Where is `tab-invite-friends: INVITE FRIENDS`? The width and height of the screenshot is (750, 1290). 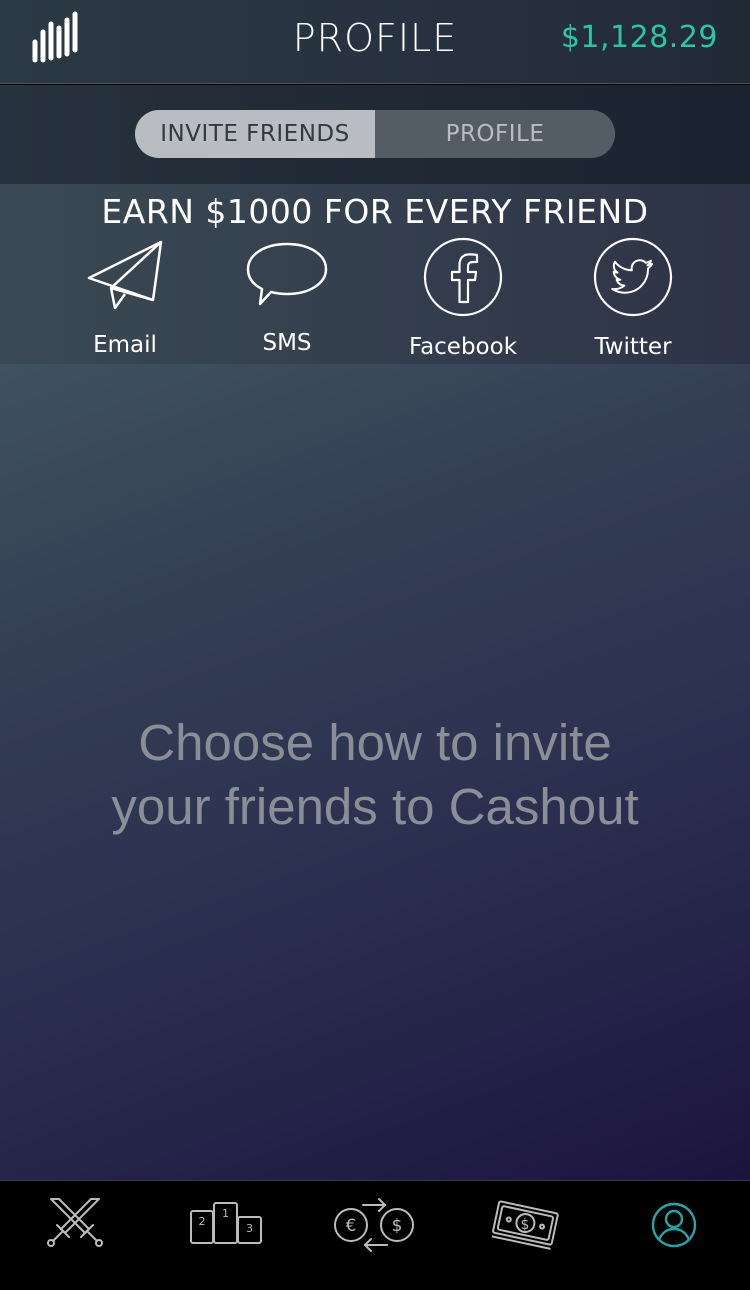 tab-invite-friends: INVITE FRIENDS is located at coordinates (255, 134).